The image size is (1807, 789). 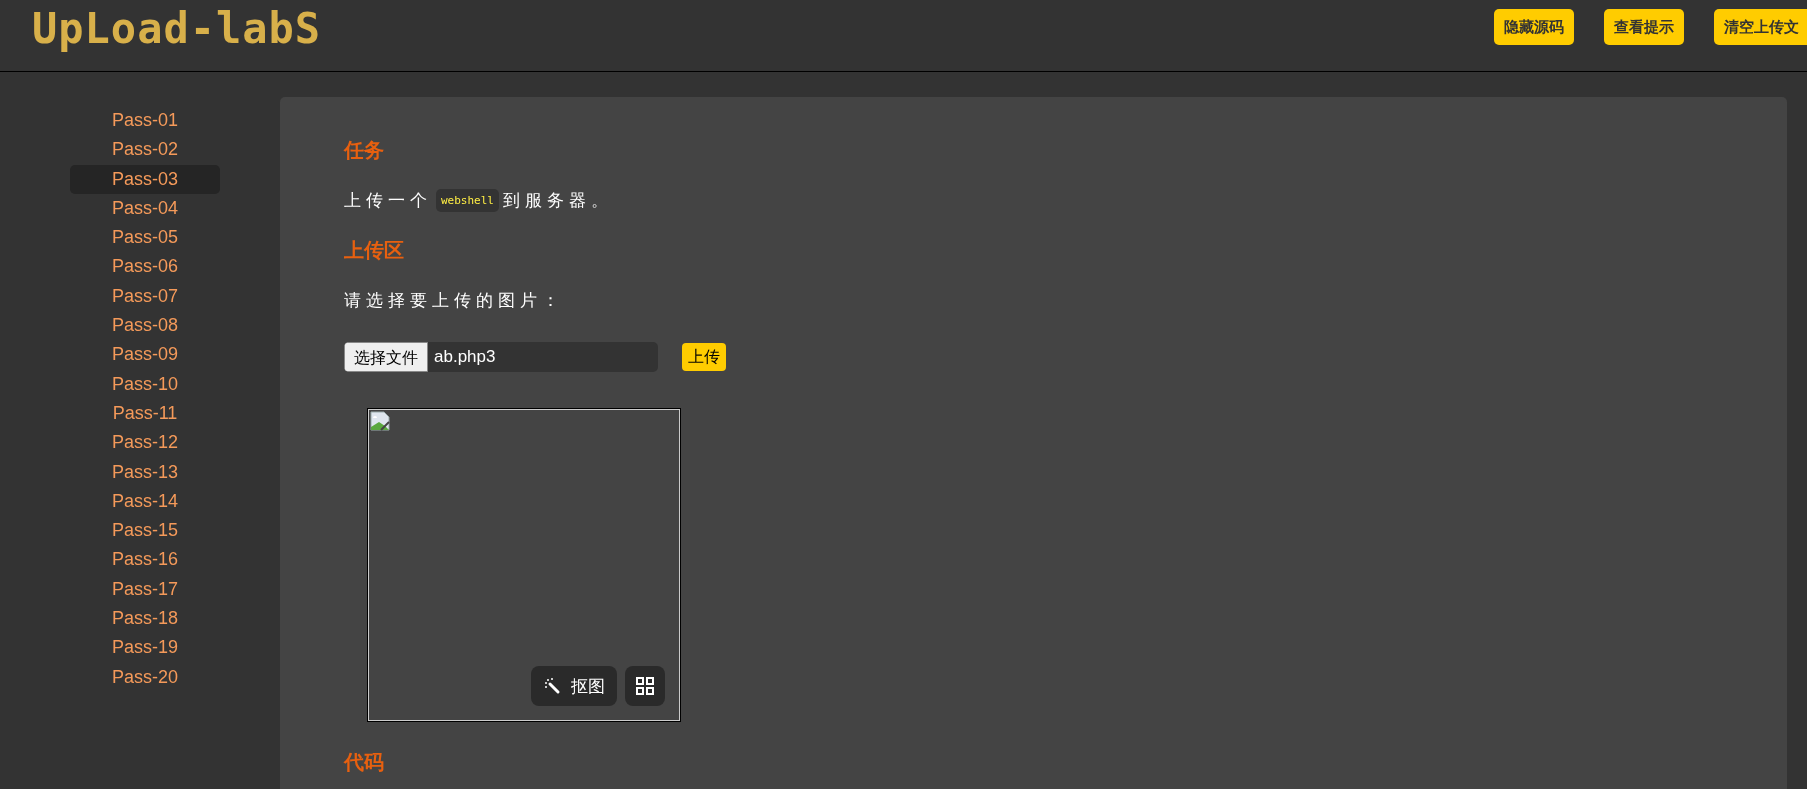 I want to click on sidebar-item: Pass-12, so click(x=145, y=443).